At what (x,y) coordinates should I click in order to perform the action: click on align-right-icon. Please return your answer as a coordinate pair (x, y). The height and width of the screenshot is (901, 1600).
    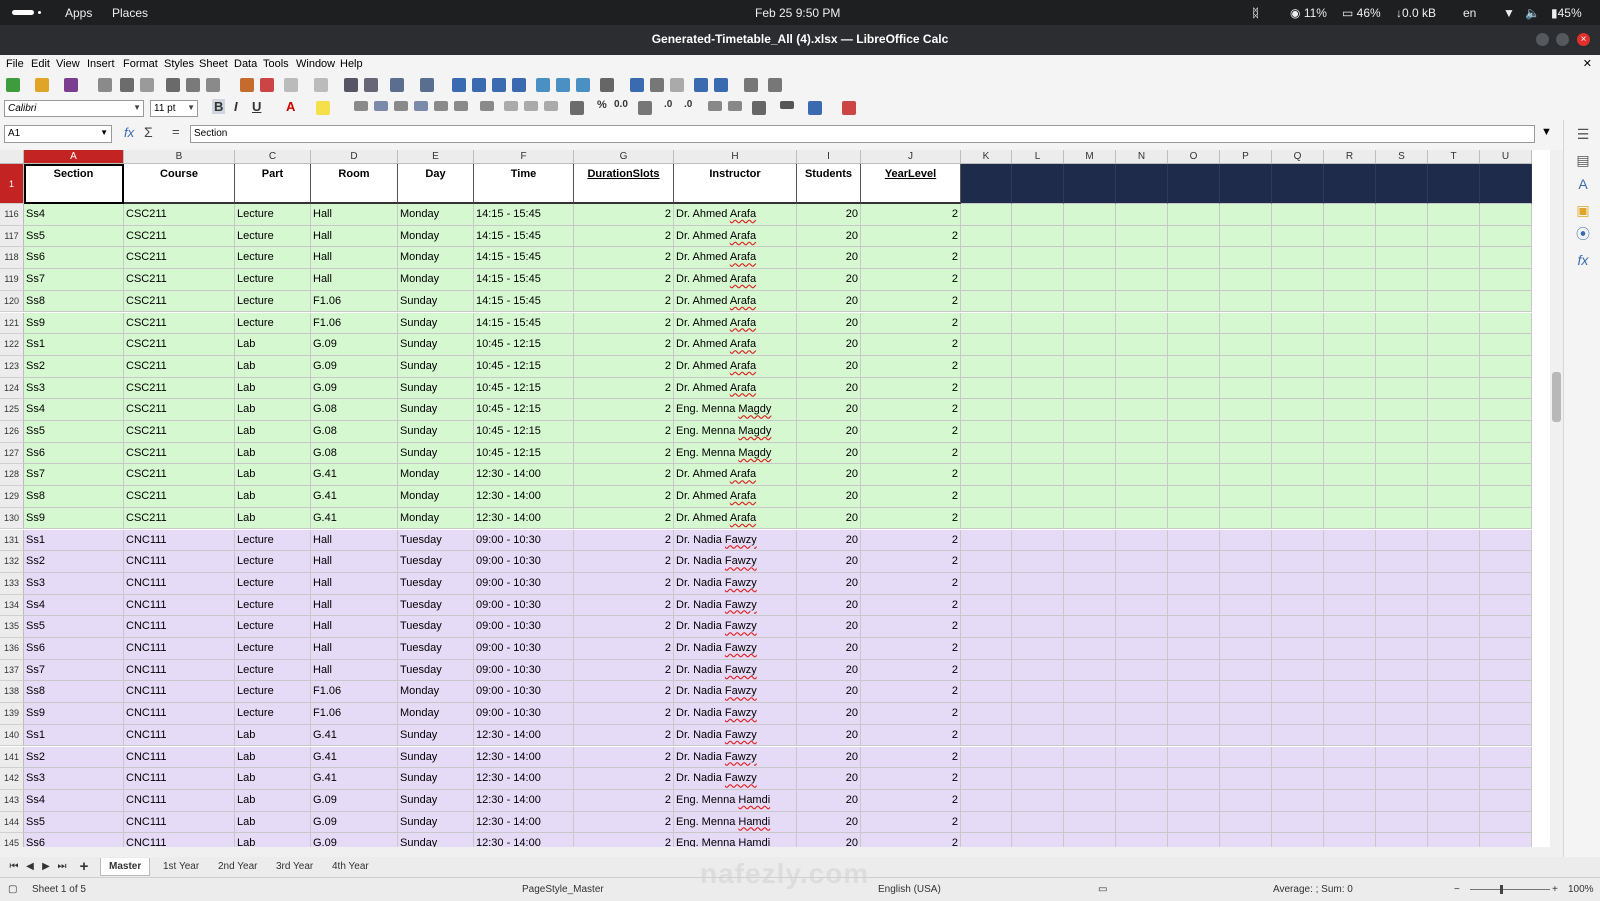
    Looking at the image, I should click on (401, 106).